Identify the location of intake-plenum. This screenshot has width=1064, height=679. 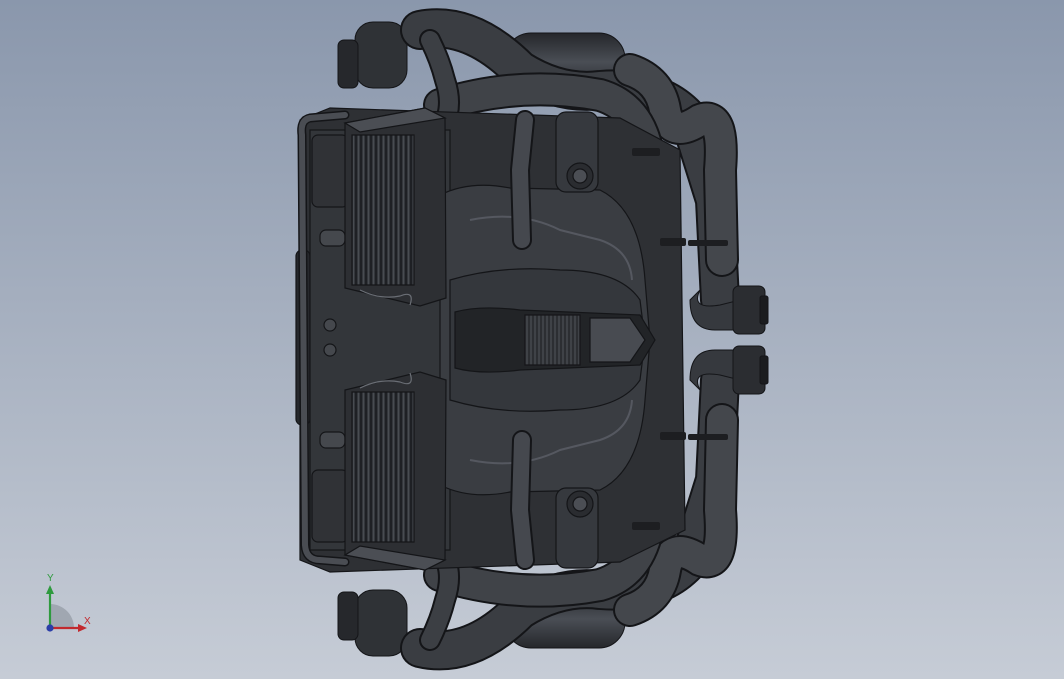
(547, 340).